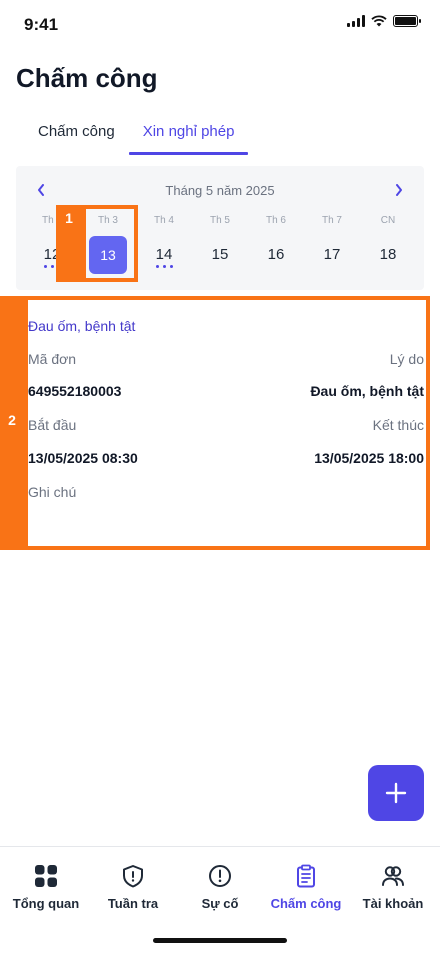 The width and height of the screenshot is (440, 956). Describe the element at coordinates (163, 220) in the screenshot. I see `day-name: Th 4` at that location.